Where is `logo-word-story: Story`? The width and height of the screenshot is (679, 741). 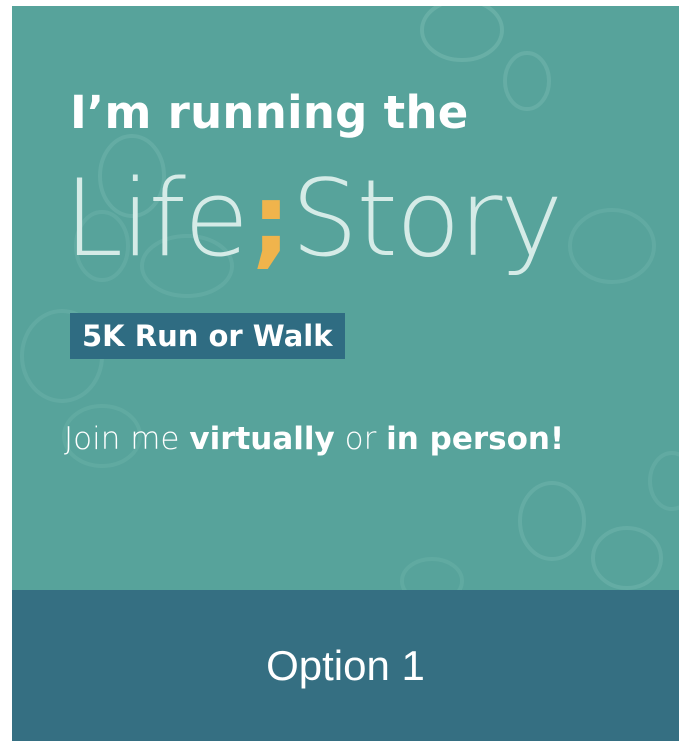 logo-word-story: Story is located at coordinates (427, 218).